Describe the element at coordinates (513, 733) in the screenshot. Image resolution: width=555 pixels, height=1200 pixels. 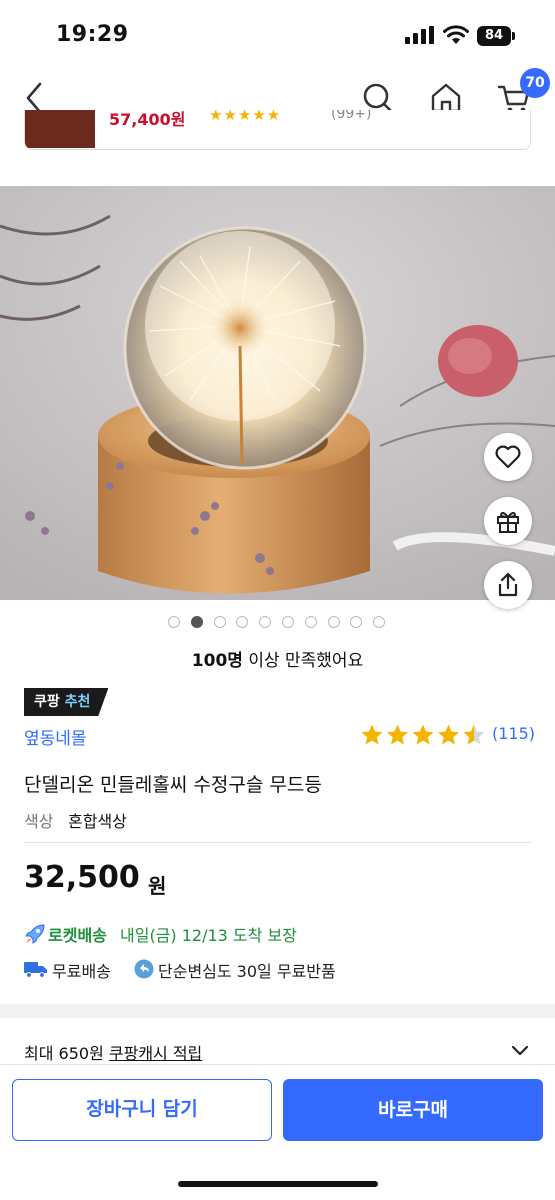
I see `review-count-link: (115)` at that location.